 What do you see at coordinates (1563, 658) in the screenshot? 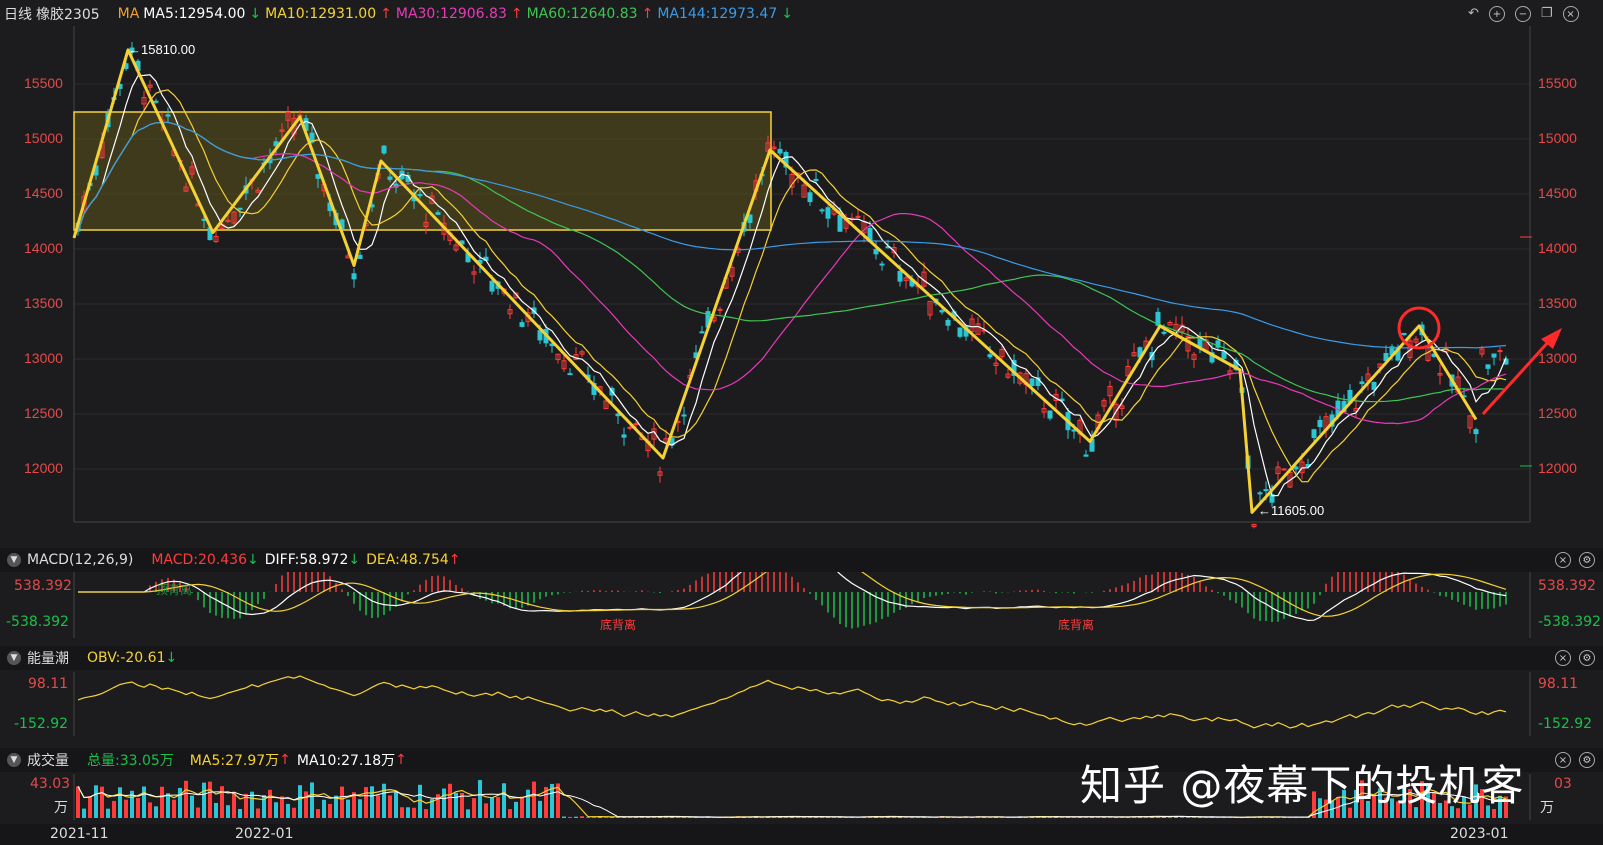
I see `obv-close-icon: ×` at bounding box center [1563, 658].